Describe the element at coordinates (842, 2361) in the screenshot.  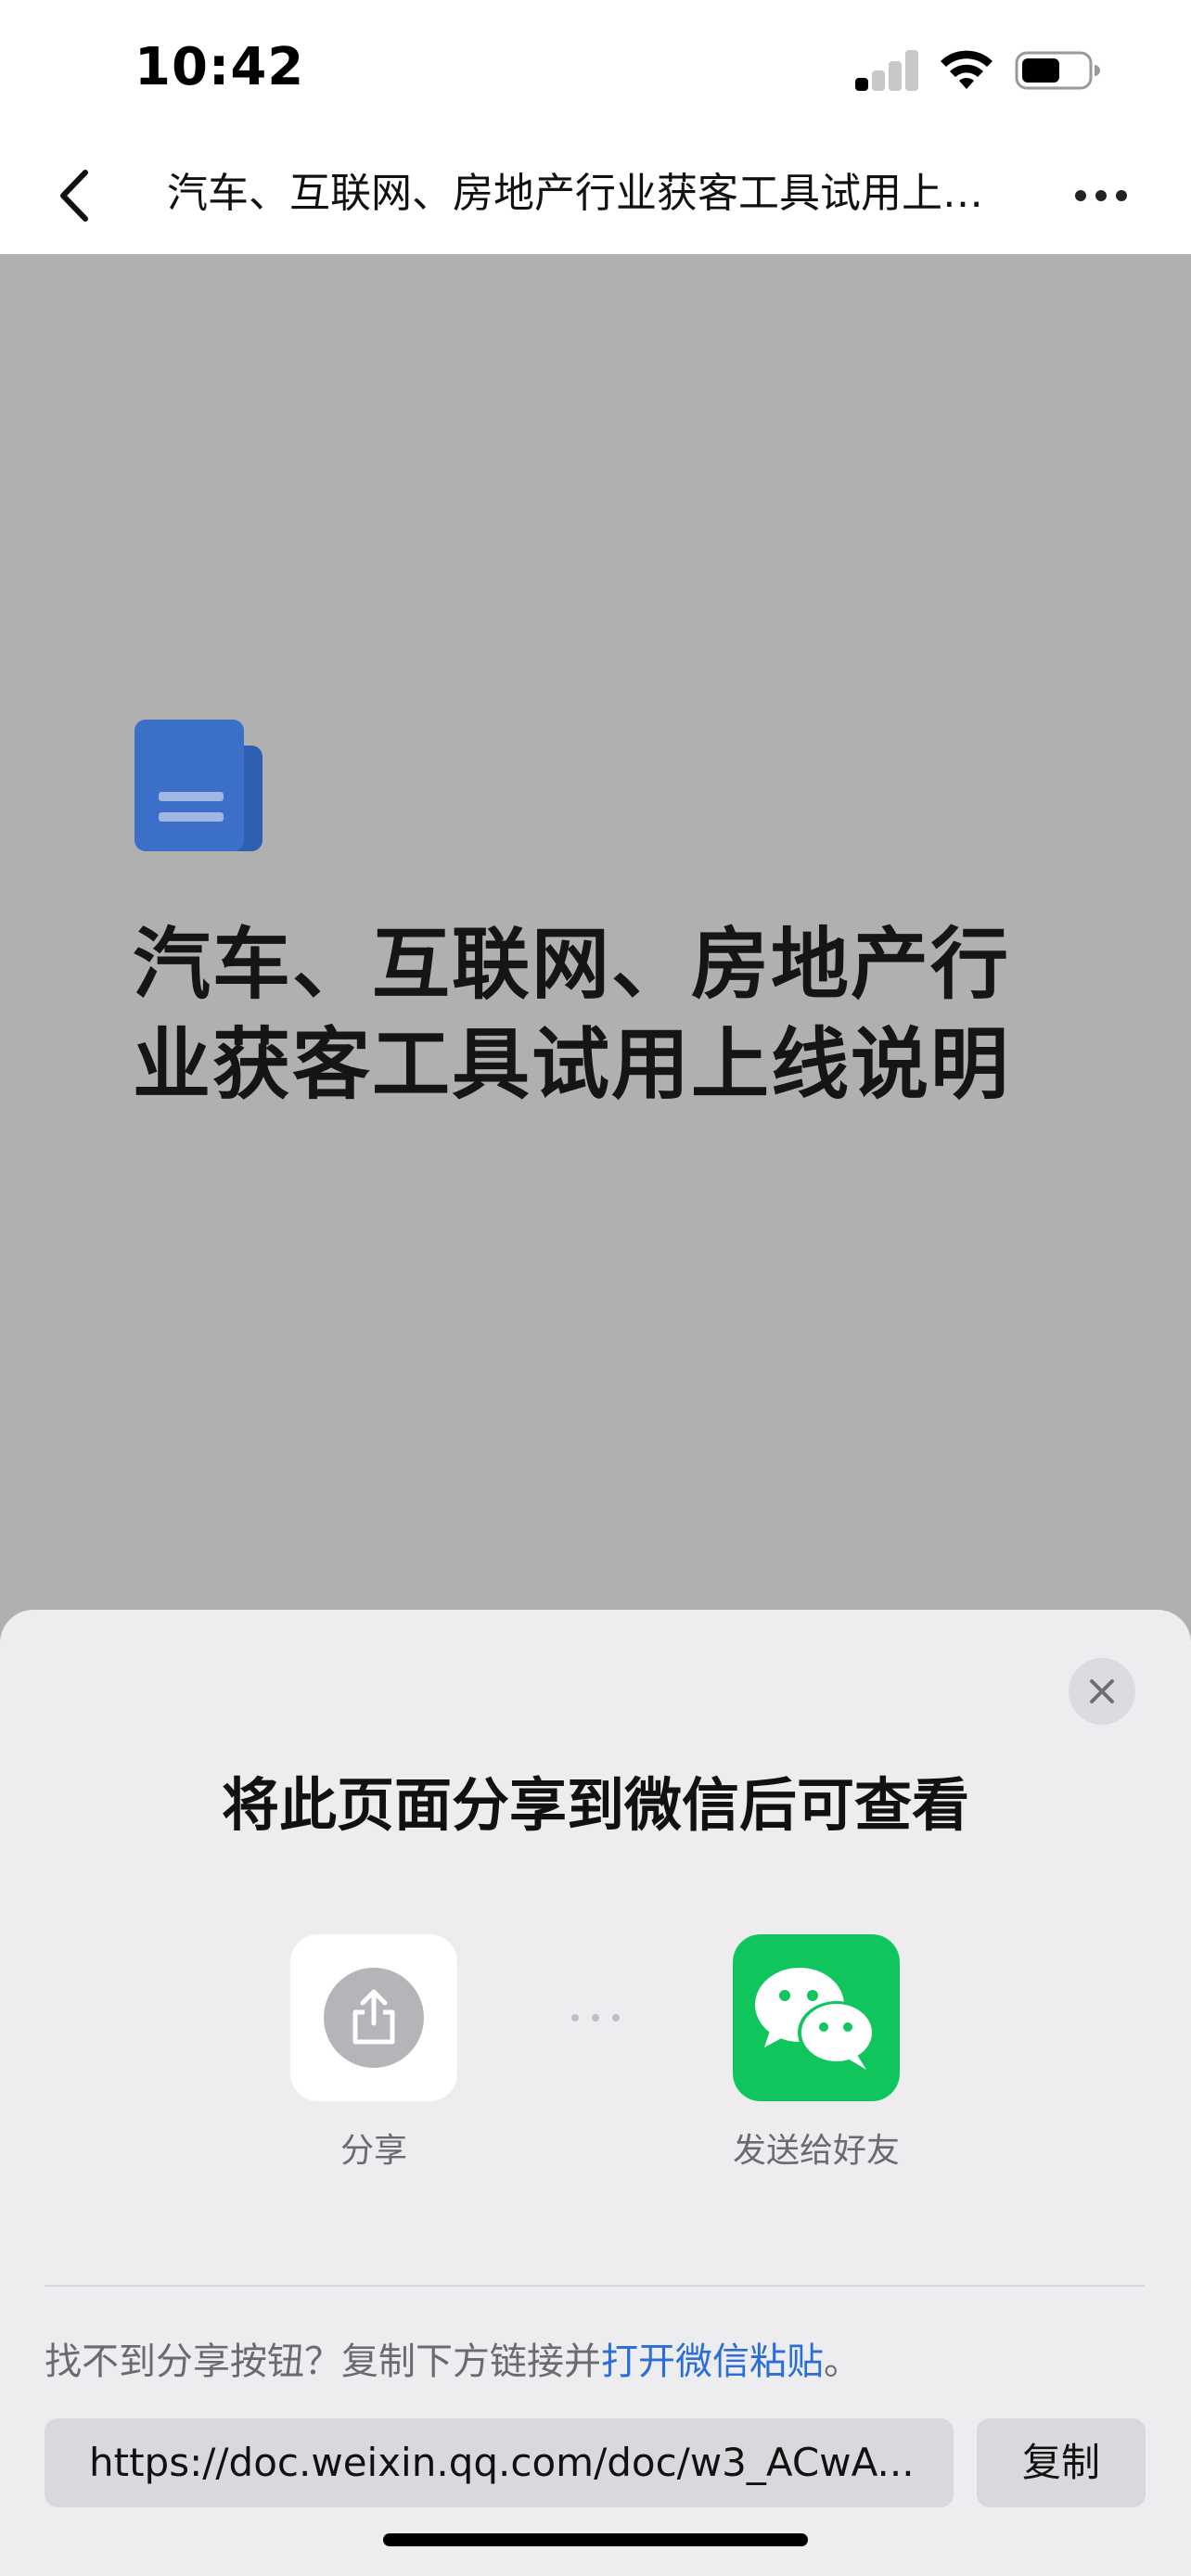
I see `hint-suffix: 。` at that location.